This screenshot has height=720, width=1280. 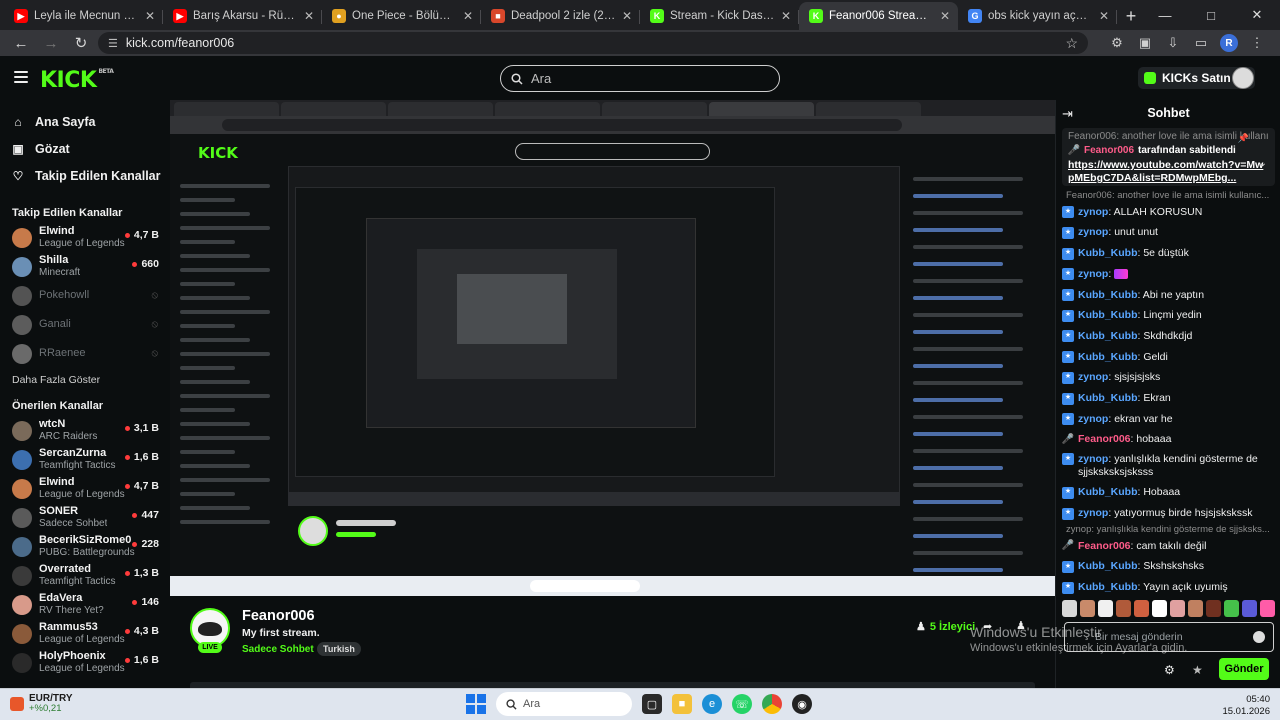 What do you see at coordinates (113, 43) in the screenshot?
I see `site-info-icon: ☰` at bounding box center [113, 43].